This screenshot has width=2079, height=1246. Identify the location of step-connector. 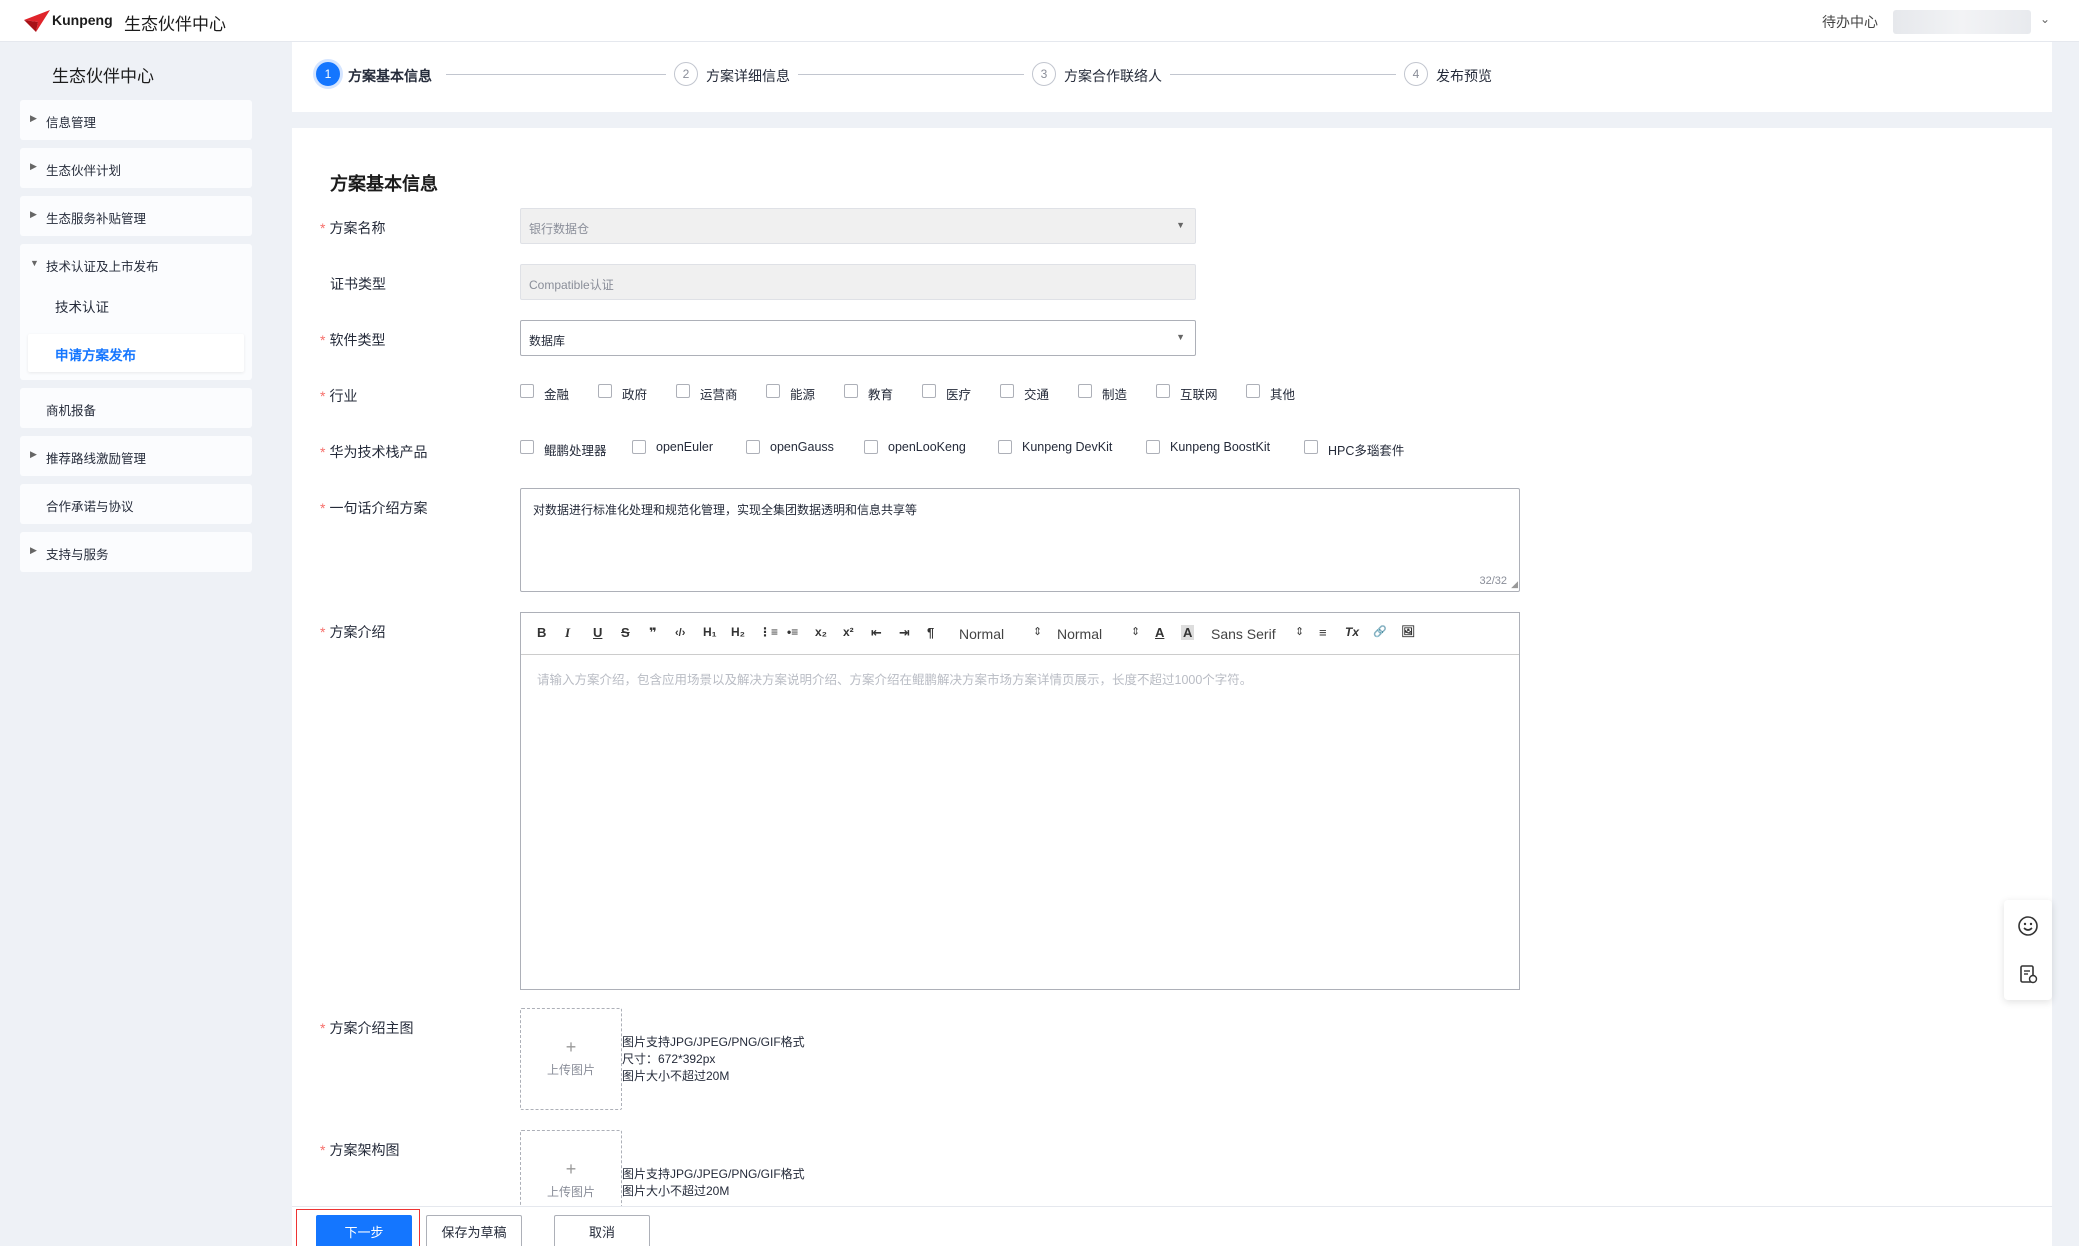
(1283, 74).